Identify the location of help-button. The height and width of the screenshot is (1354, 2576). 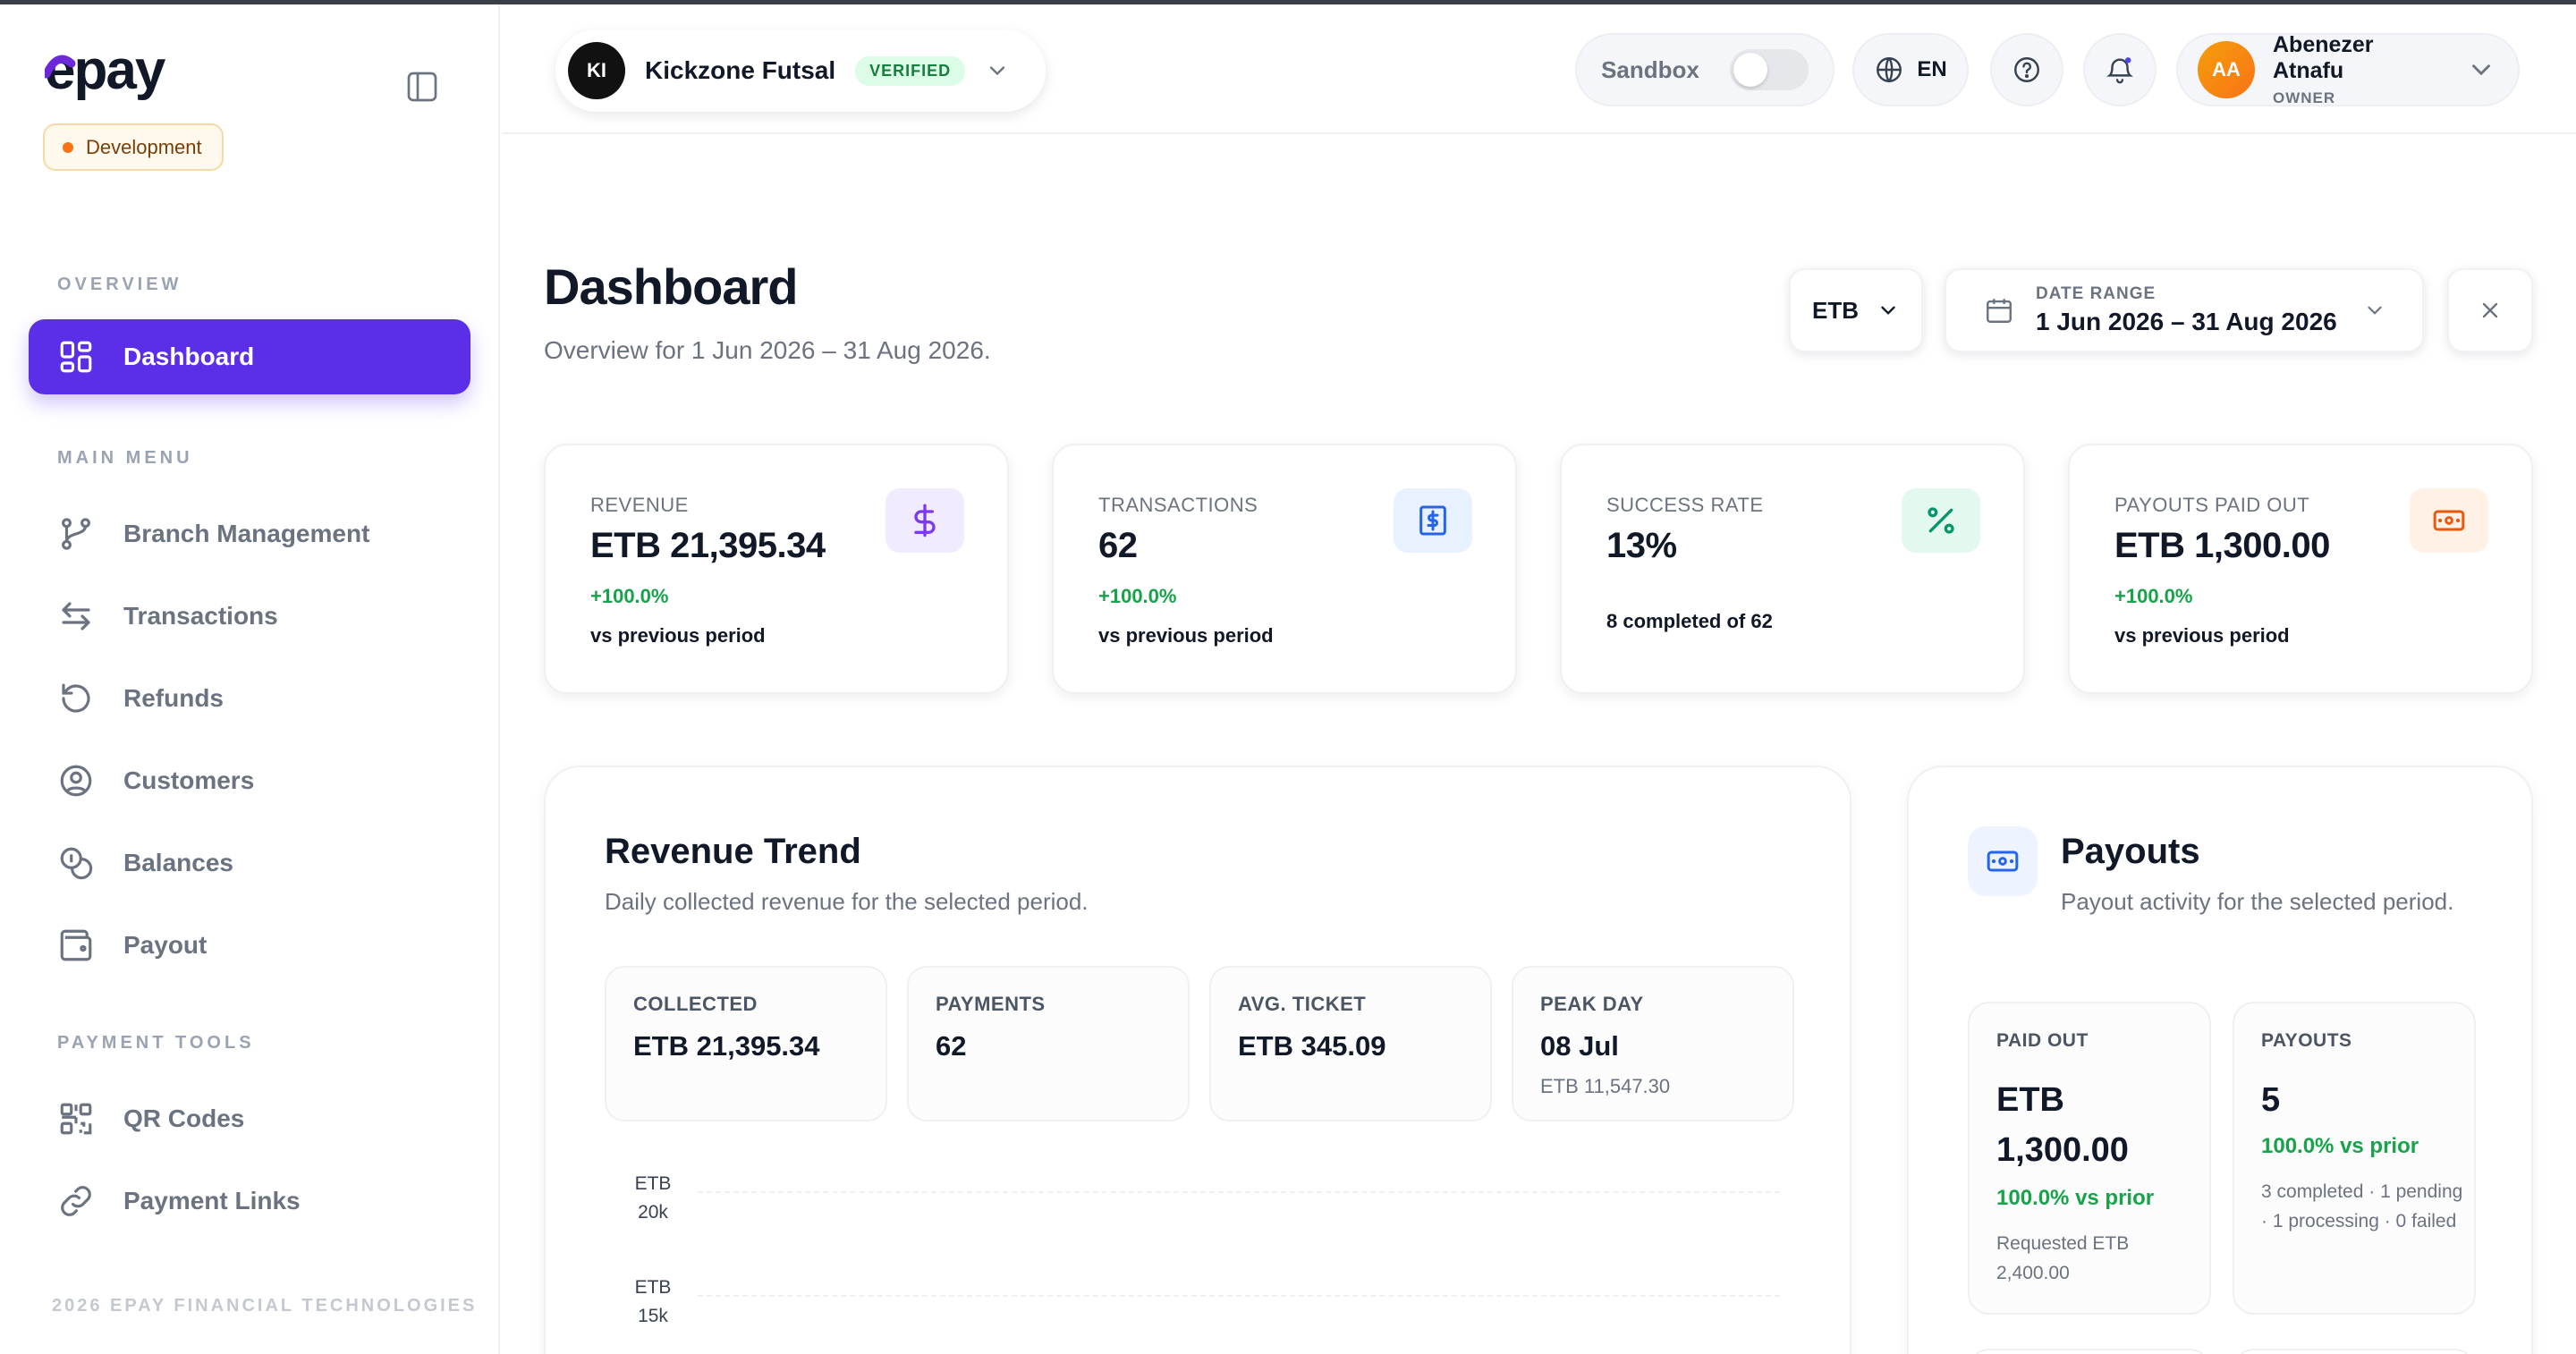
(2026, 69).